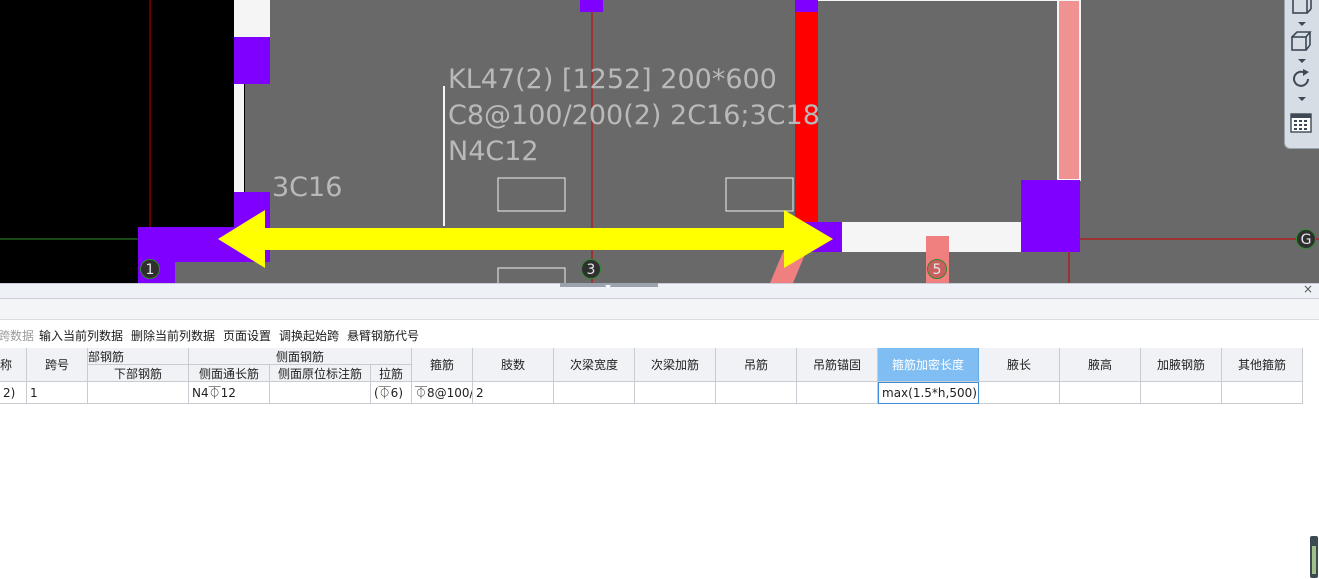 The height and width of the screenshot is (579, 1319). What do you see at coordinates (17, 335) in the screenshot?
I see `menu-item-span-data: 跨数据` at bounding box center [17, 335].